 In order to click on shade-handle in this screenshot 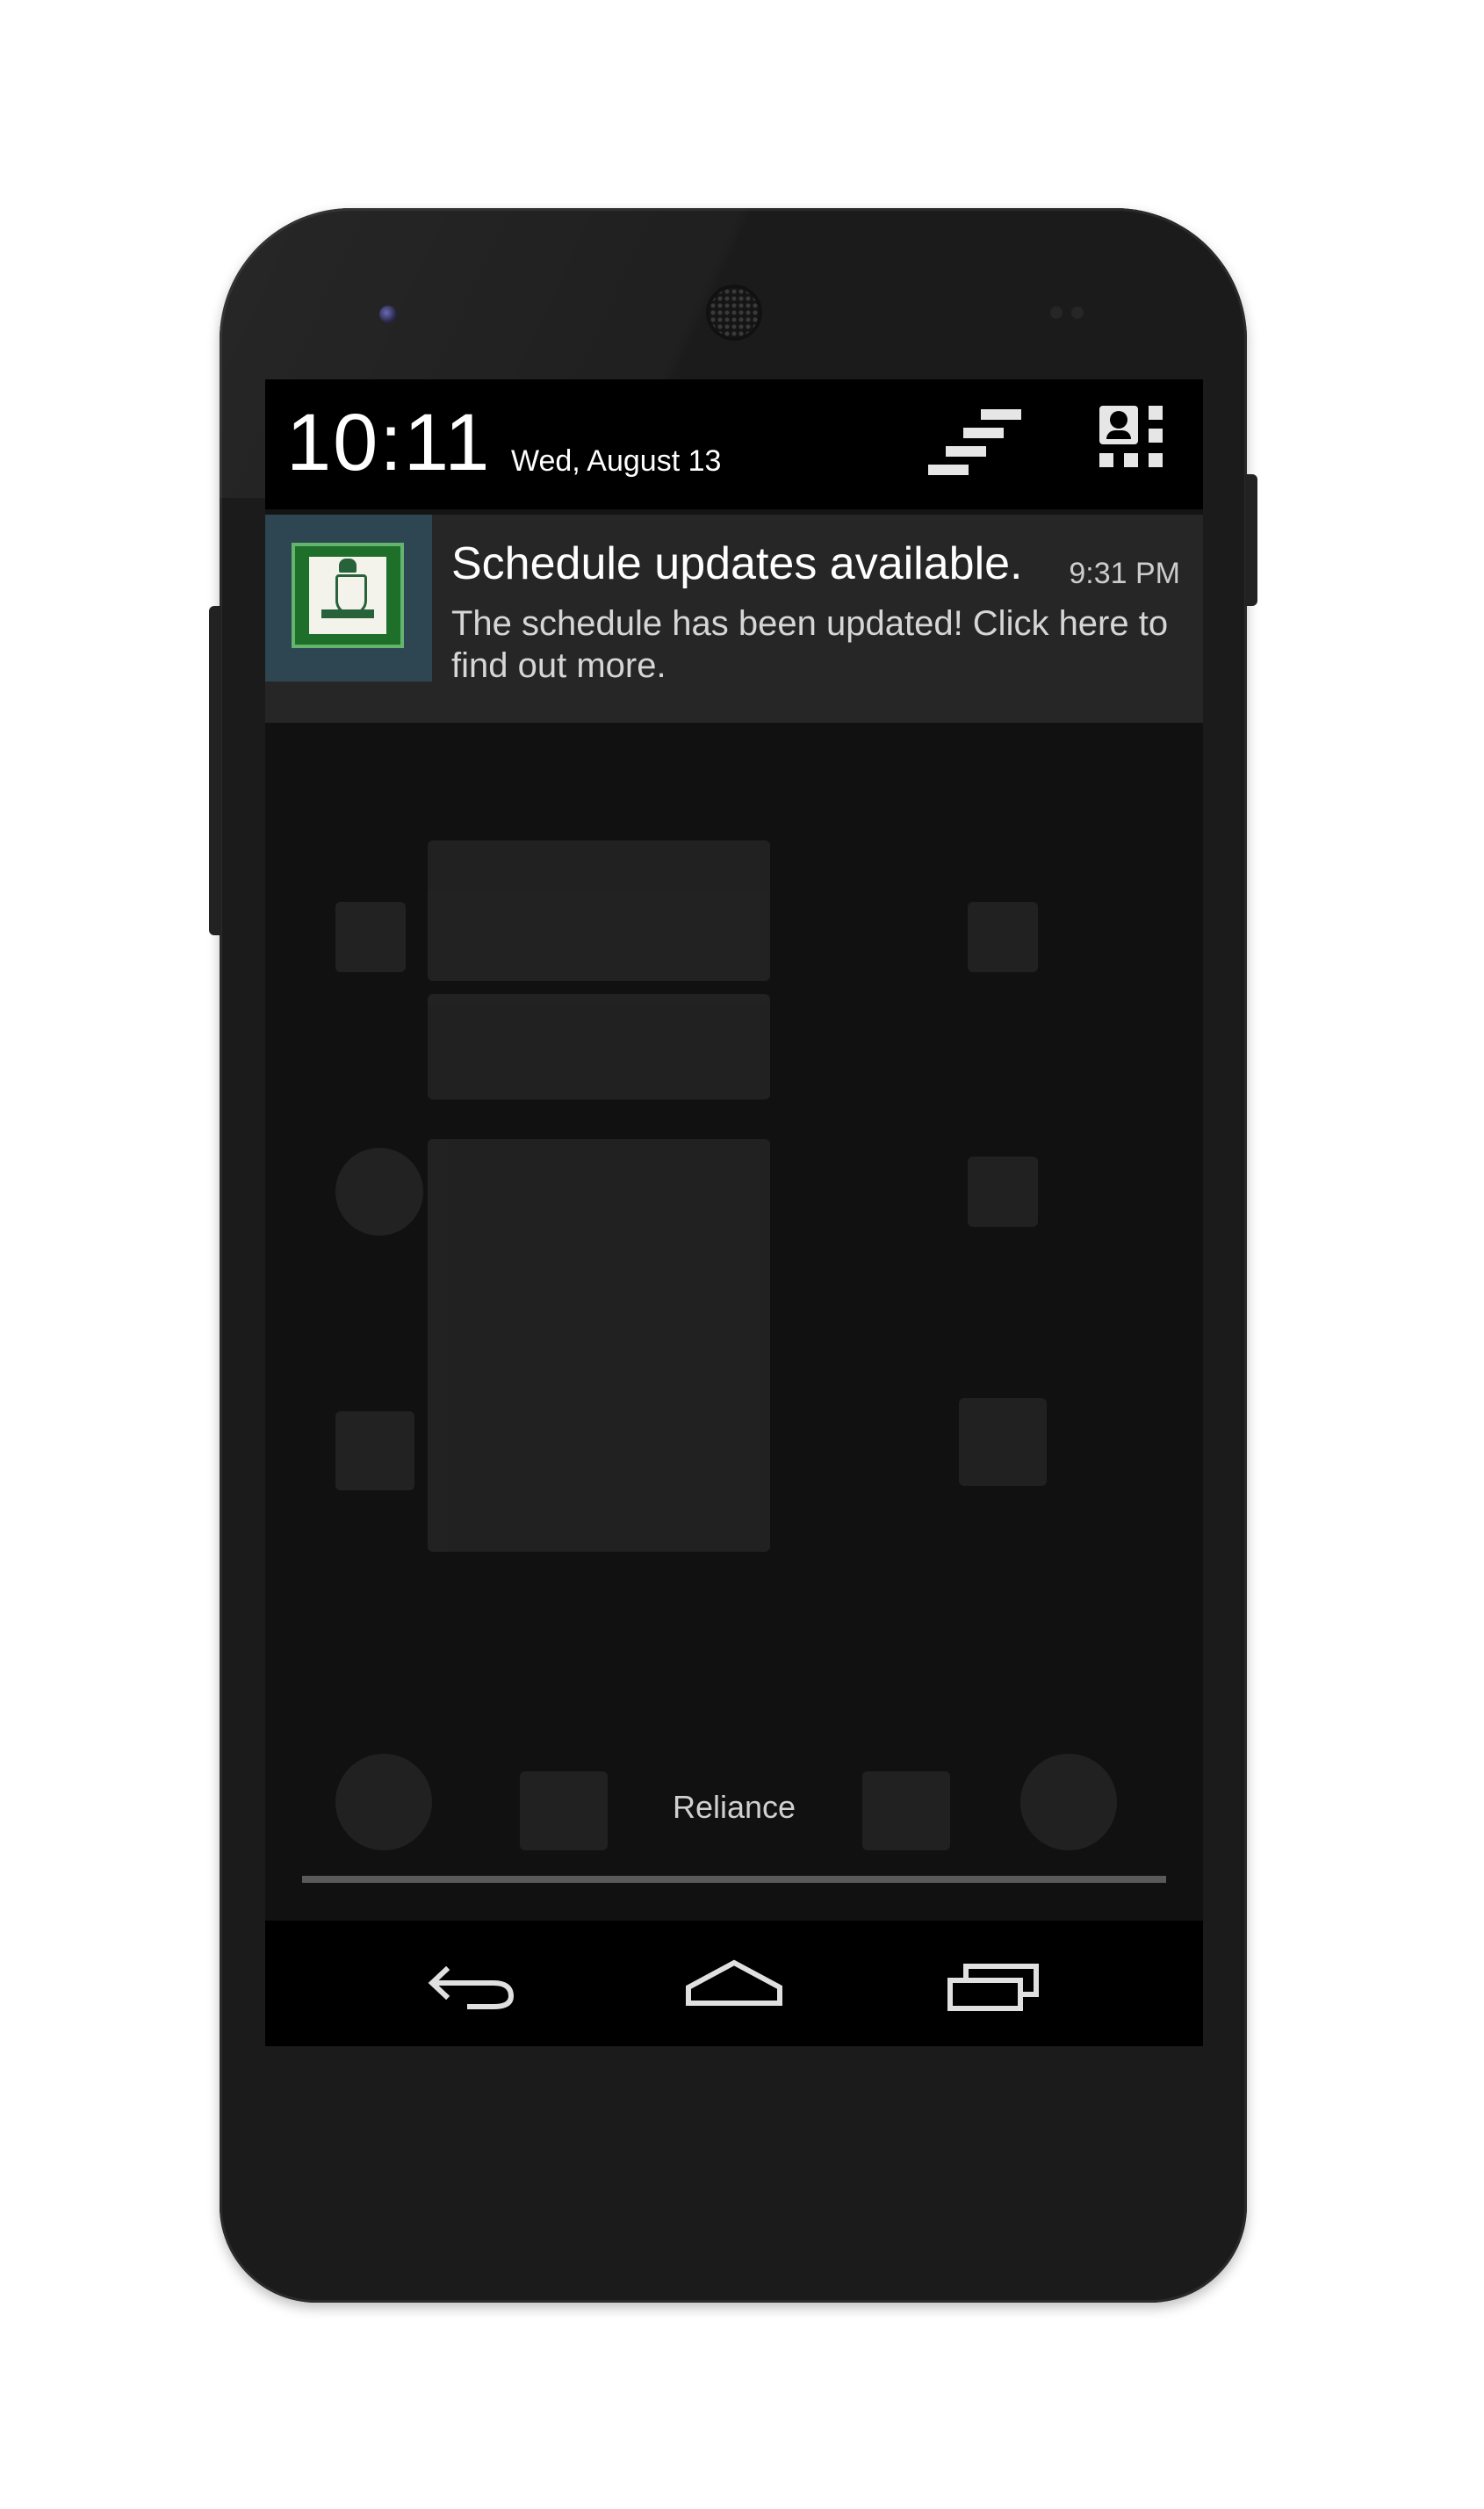, I will do `click(734, 1879)`.